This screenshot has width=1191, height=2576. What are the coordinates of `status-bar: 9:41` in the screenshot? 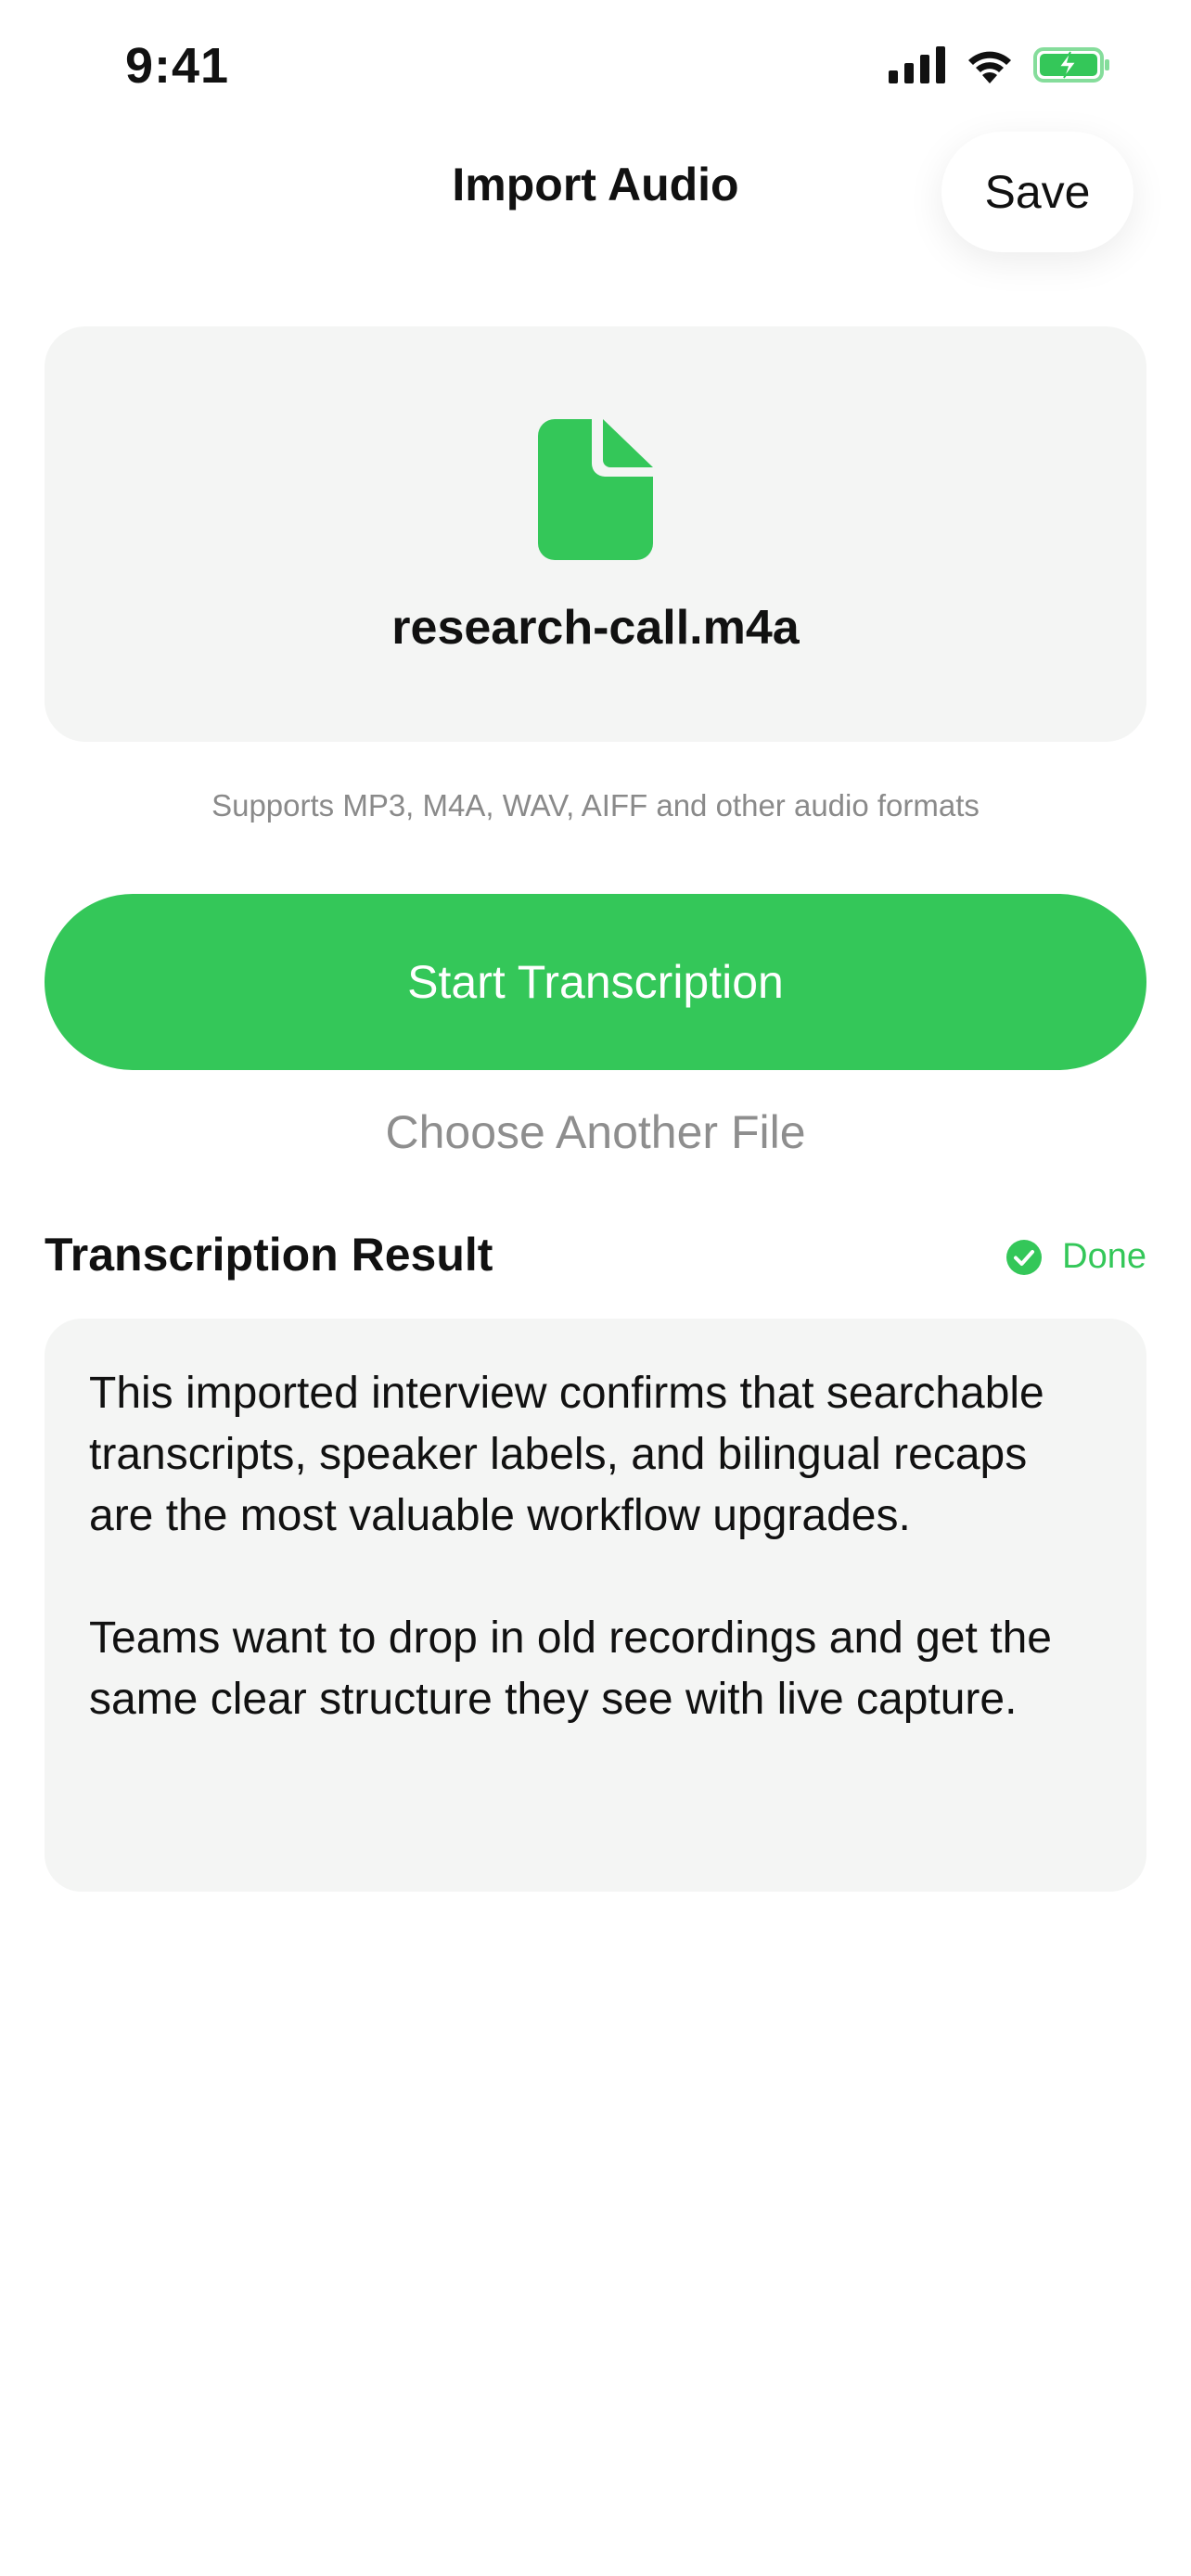 It's located at (595, 65).